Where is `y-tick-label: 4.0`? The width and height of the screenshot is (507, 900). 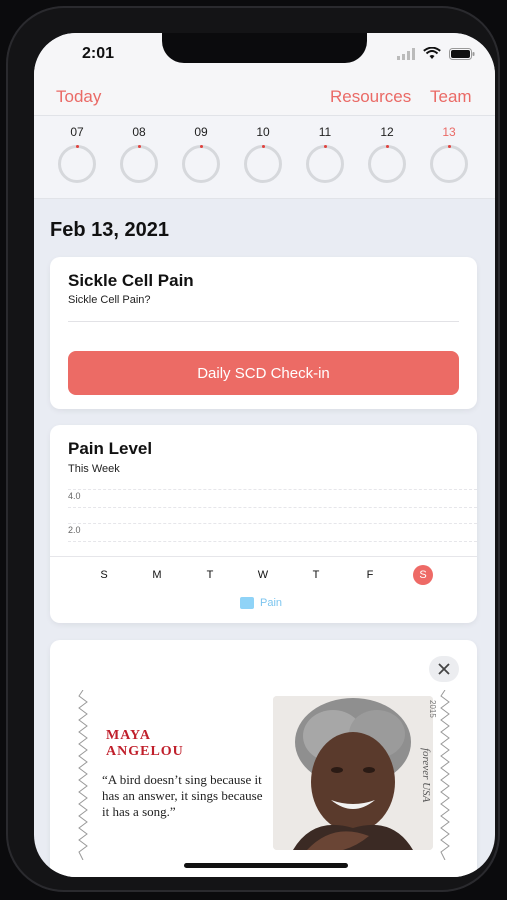
y-tick-label: 4.0 is located at coordinates (74, 496).